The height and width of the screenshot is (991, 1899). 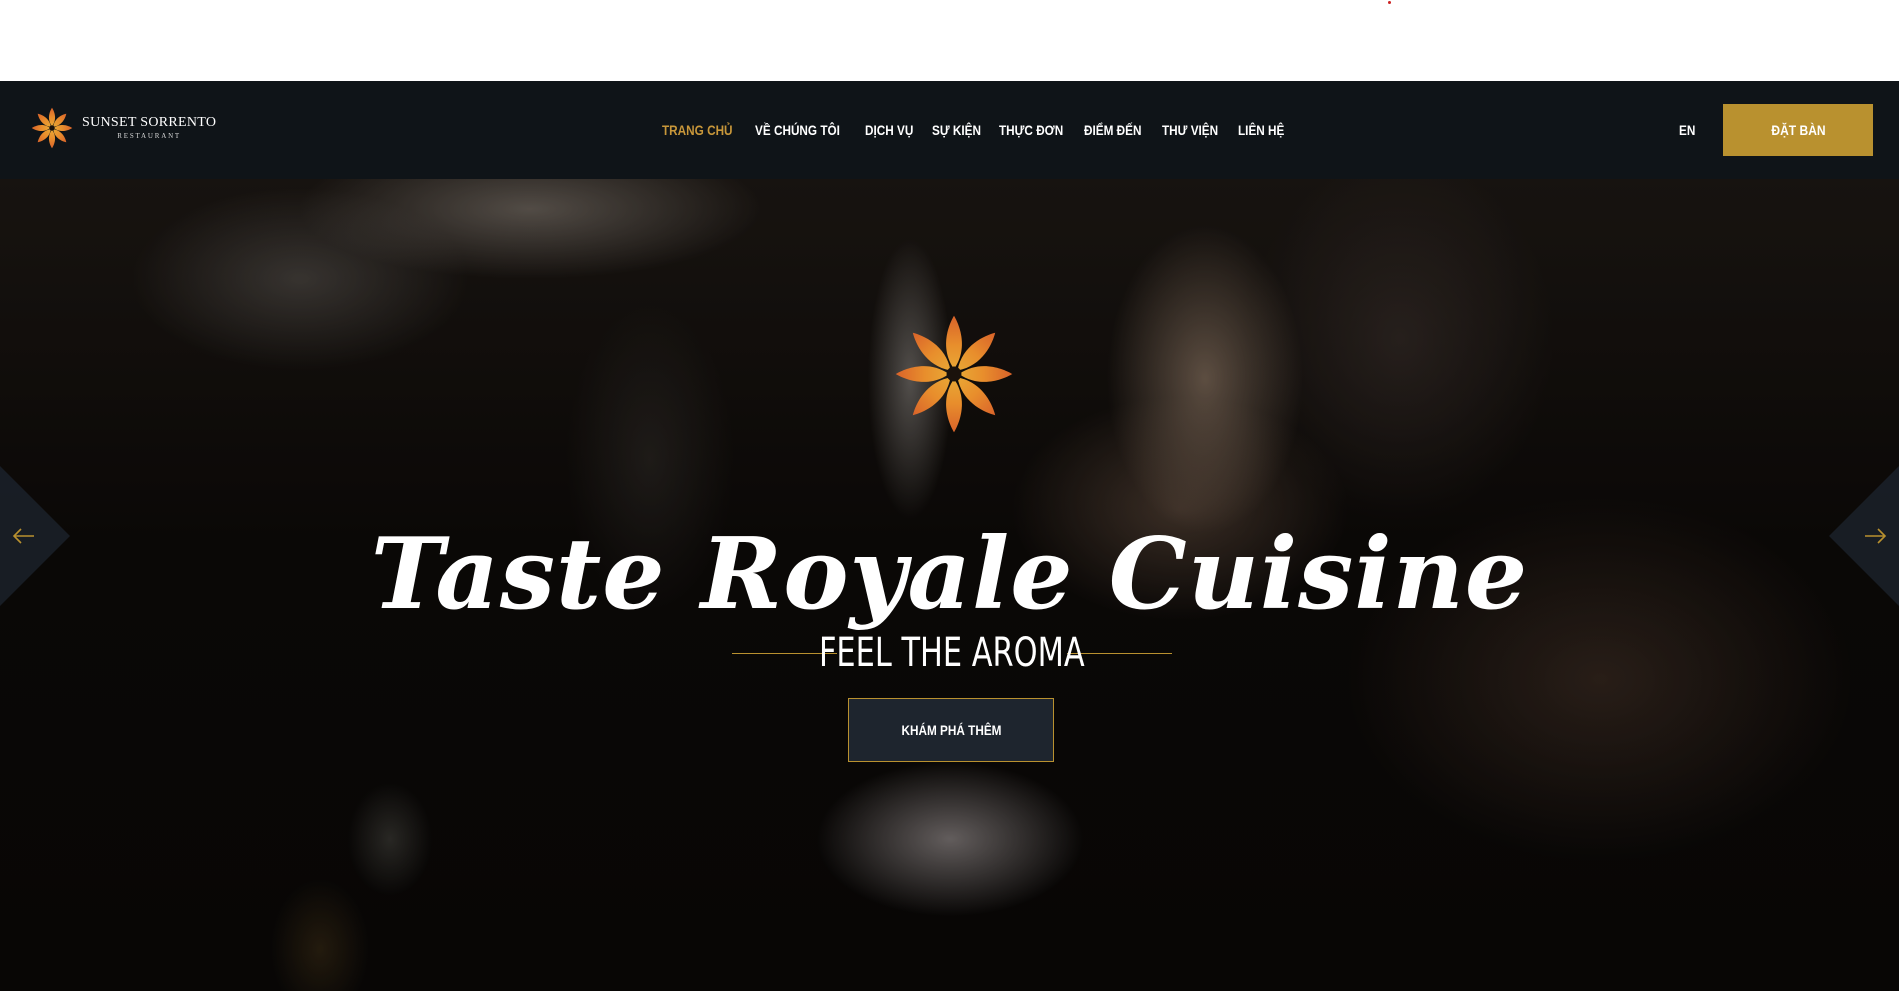 I want to click on explore-more-button: KHÁM PHÁ THÊM, so click(x=951, y=730).